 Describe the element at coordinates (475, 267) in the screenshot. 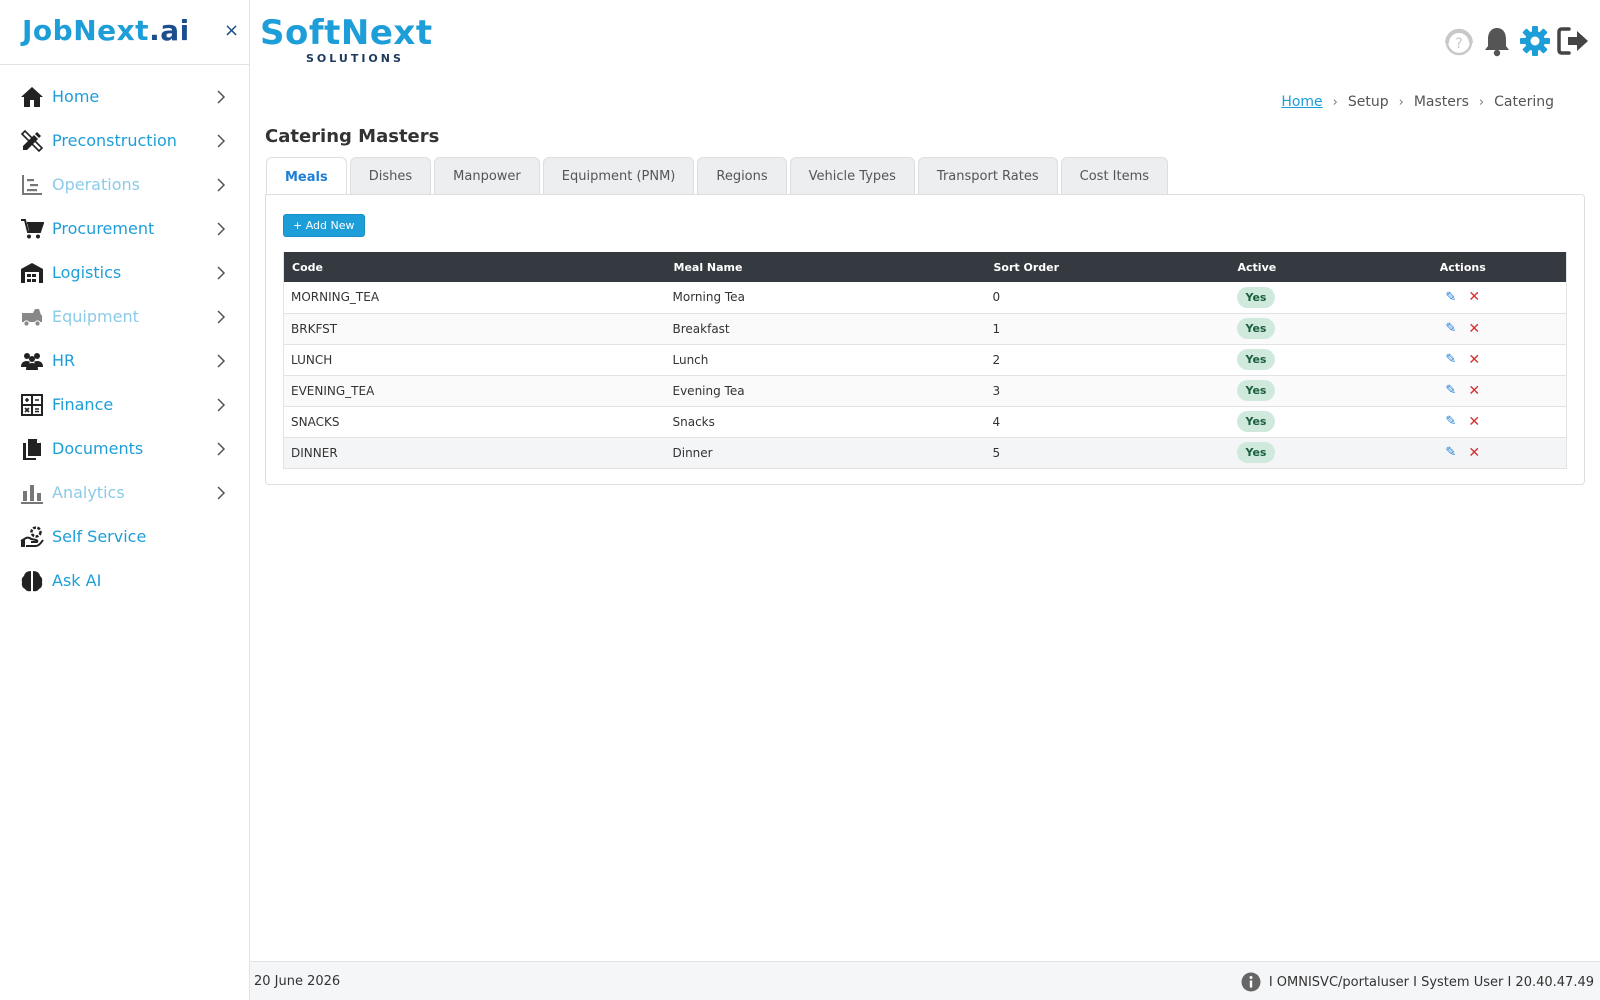

I see `column-header-code: Code` at that location.